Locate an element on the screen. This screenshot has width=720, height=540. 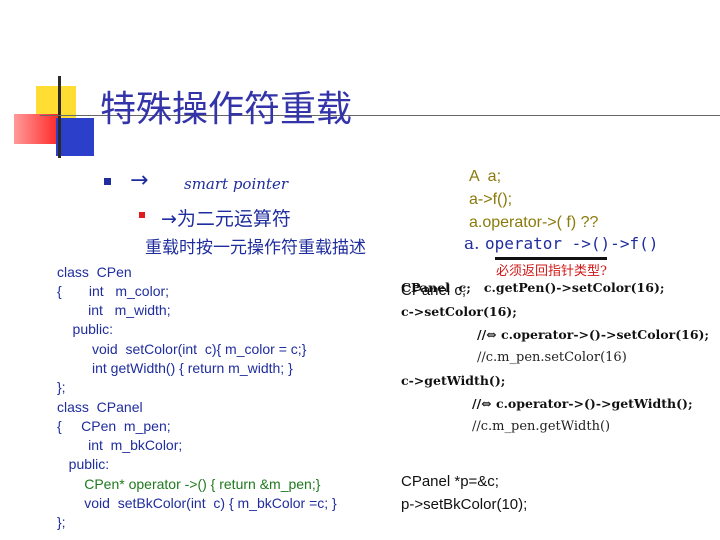
right-line-2: c->setColor(16); is located at coordinates (459, 311).